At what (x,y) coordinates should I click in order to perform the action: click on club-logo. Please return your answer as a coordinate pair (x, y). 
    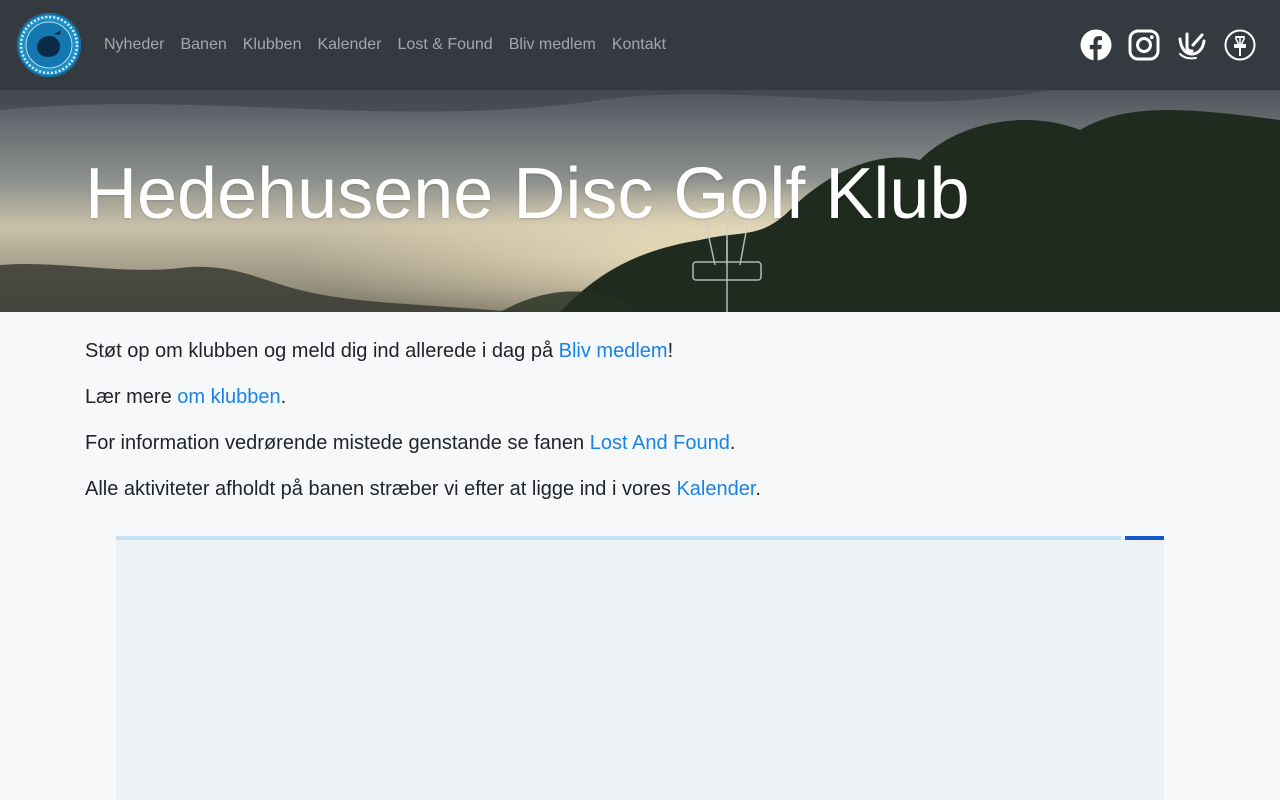
    Looking at the image, I should click on (49, 45).